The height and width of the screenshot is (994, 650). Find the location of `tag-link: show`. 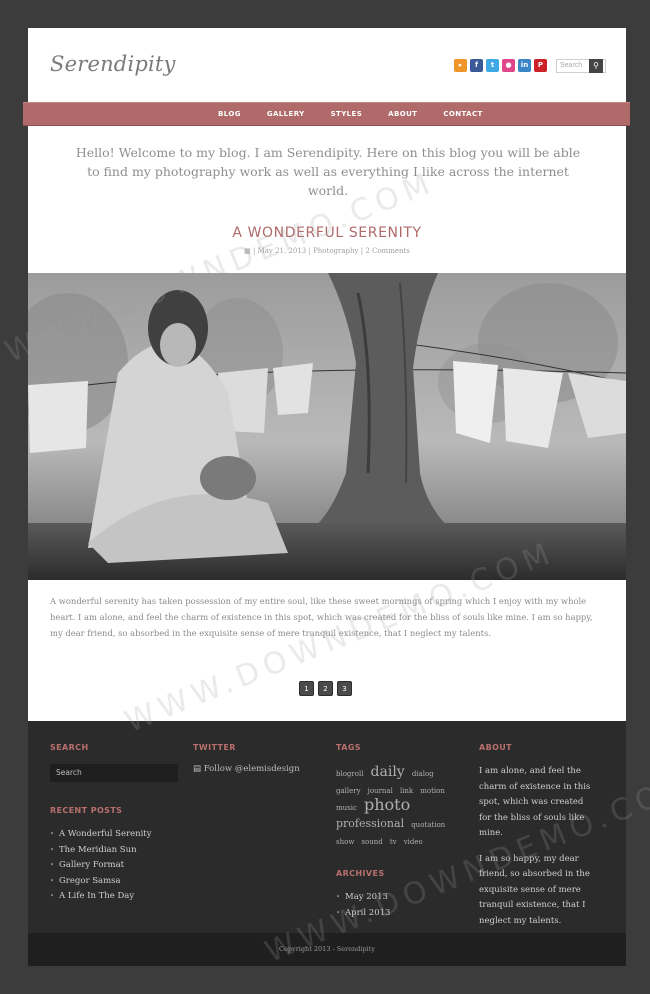

tag-link: show is located at coordinates (345, 842).